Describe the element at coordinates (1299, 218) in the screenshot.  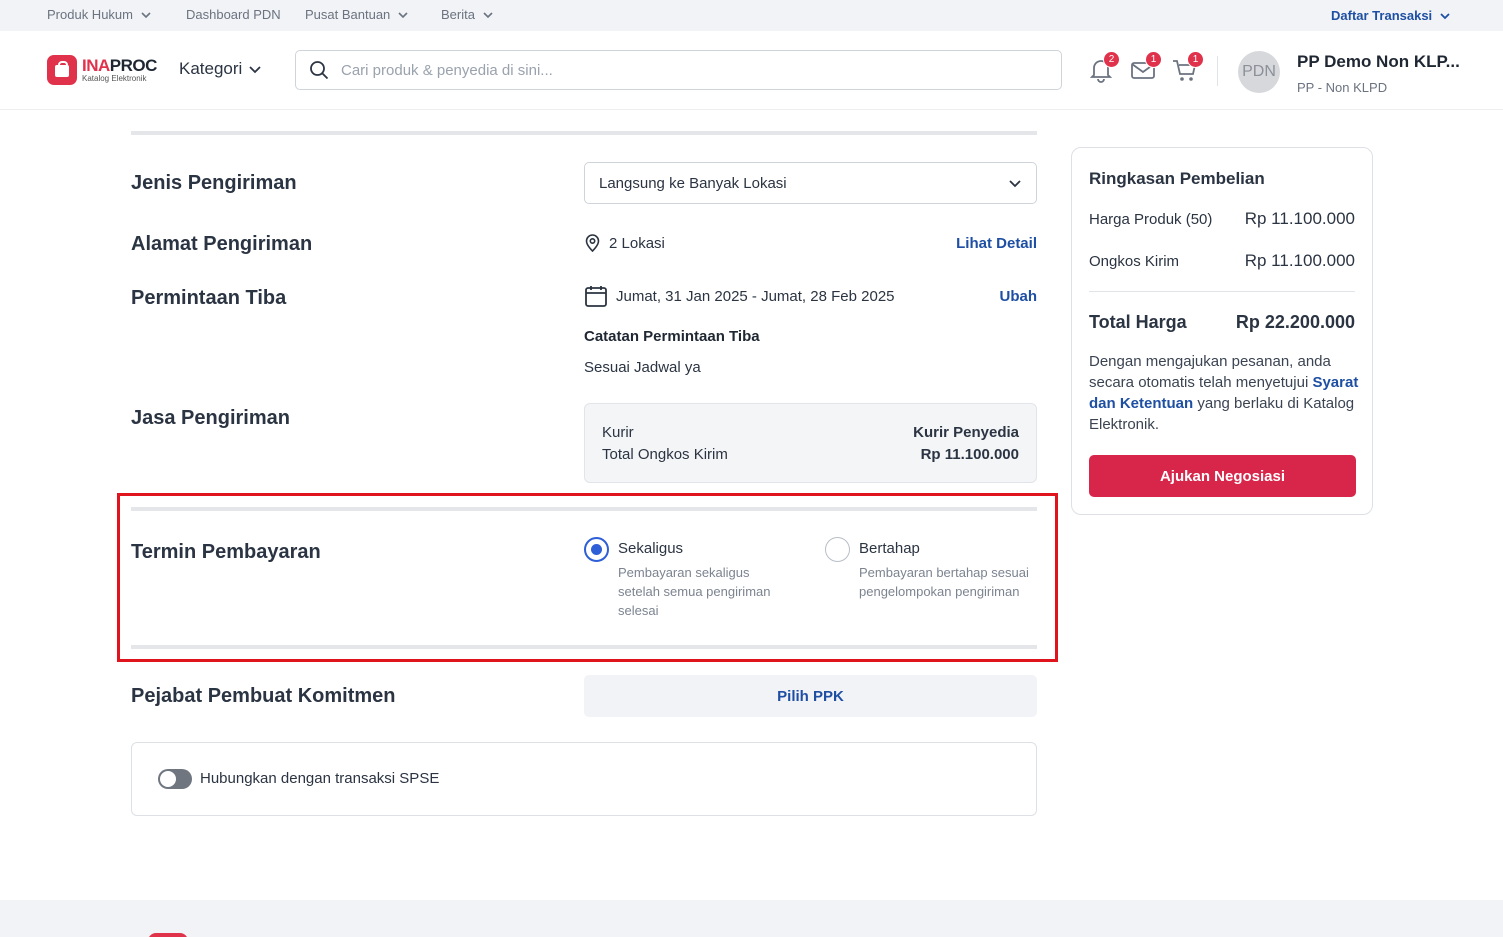
I see `harga-produk-value: Rp 11.100.000` at that location.